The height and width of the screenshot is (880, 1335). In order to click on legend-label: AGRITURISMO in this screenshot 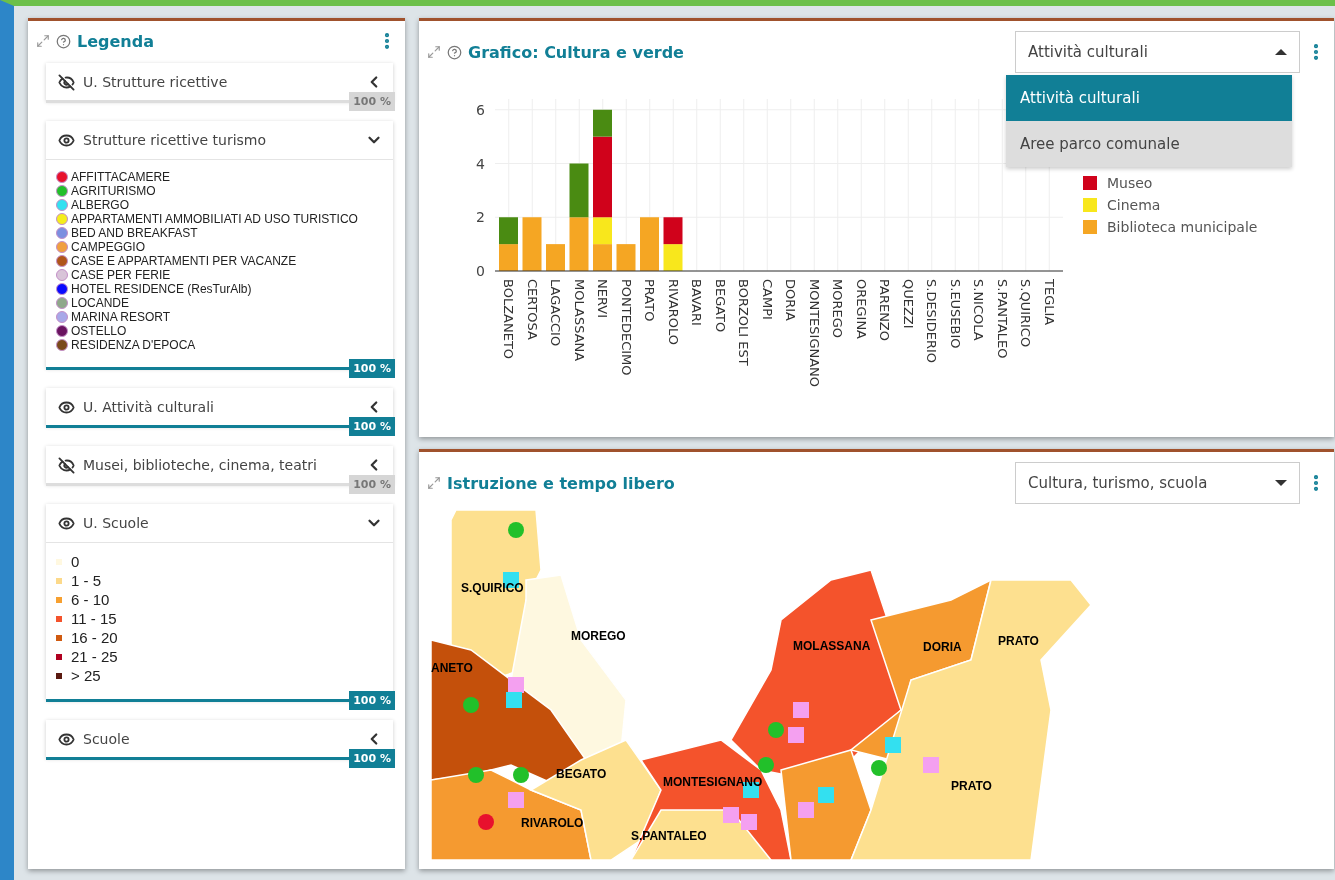, I will do `click(113, 191)`.